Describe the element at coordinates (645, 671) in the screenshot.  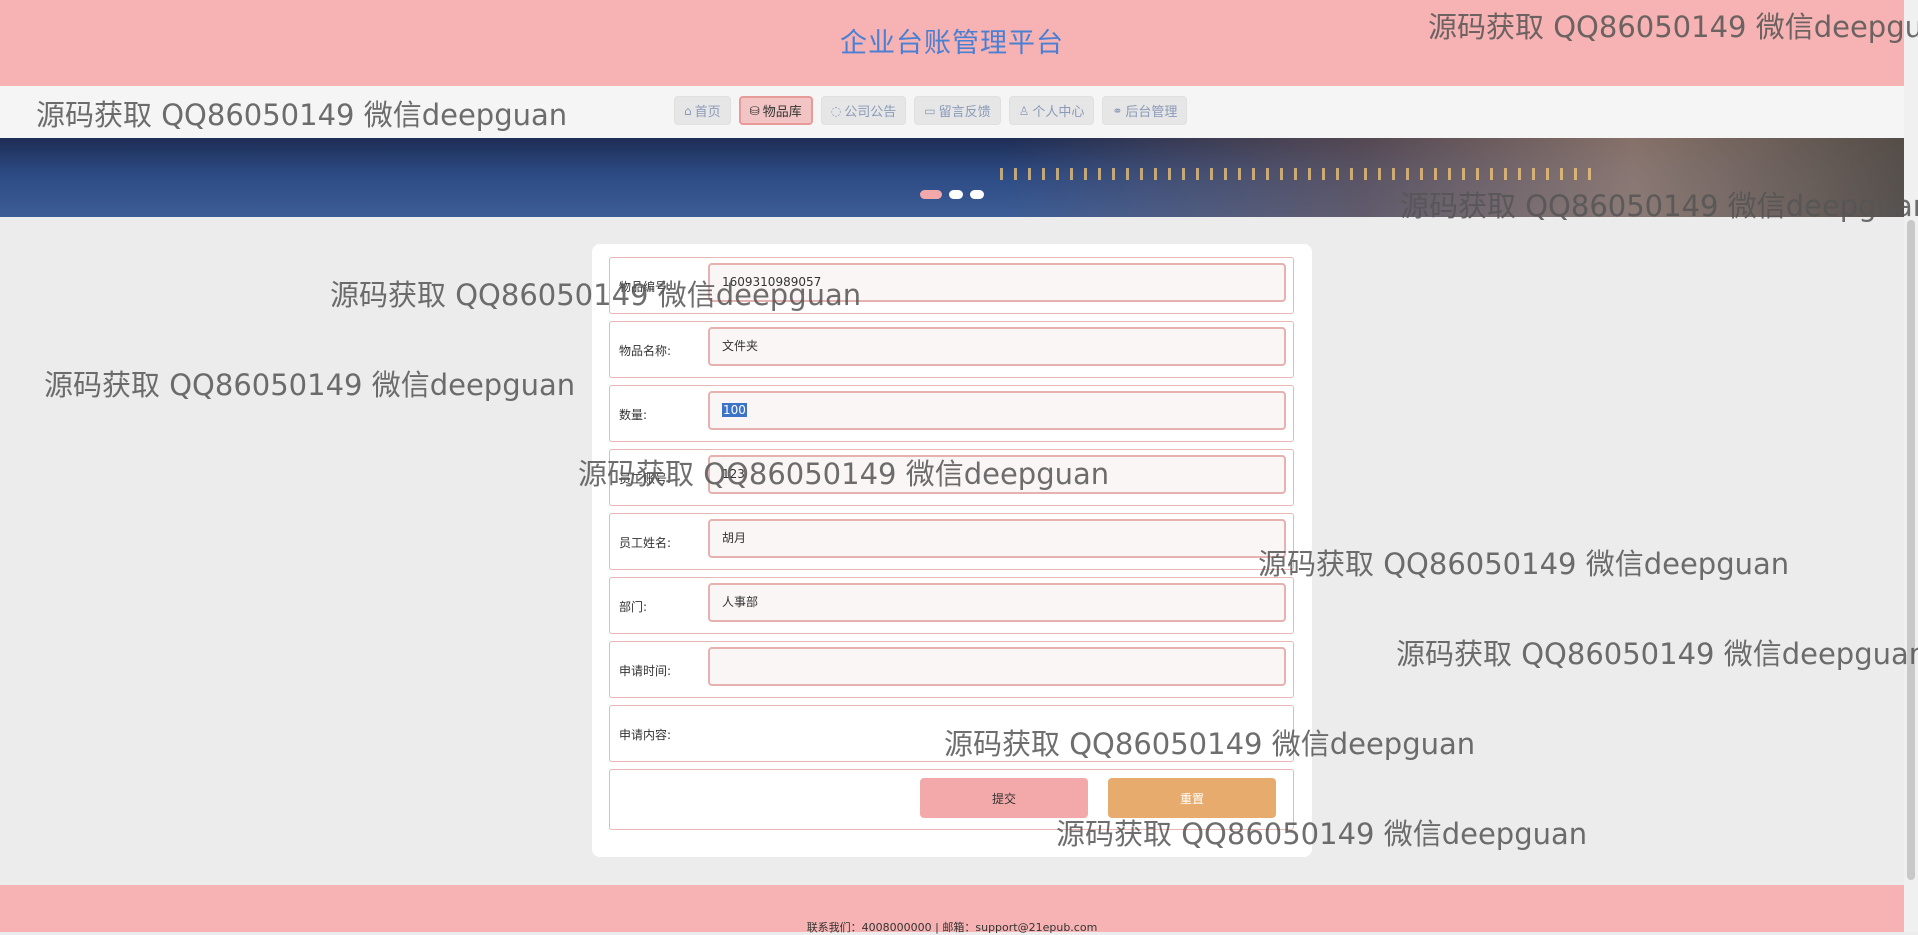
I see `field-label: 申请时间:` at that location.